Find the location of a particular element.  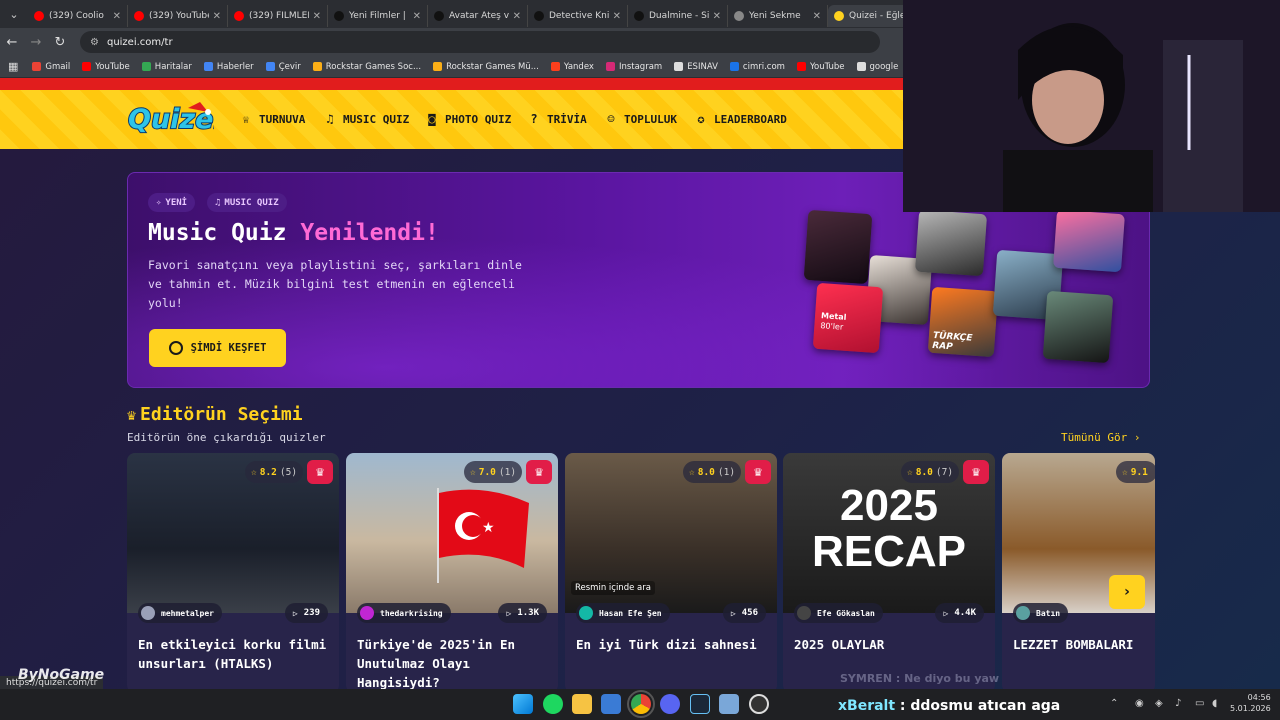

author-chip: Batın is located at coordinates (1041, 613).